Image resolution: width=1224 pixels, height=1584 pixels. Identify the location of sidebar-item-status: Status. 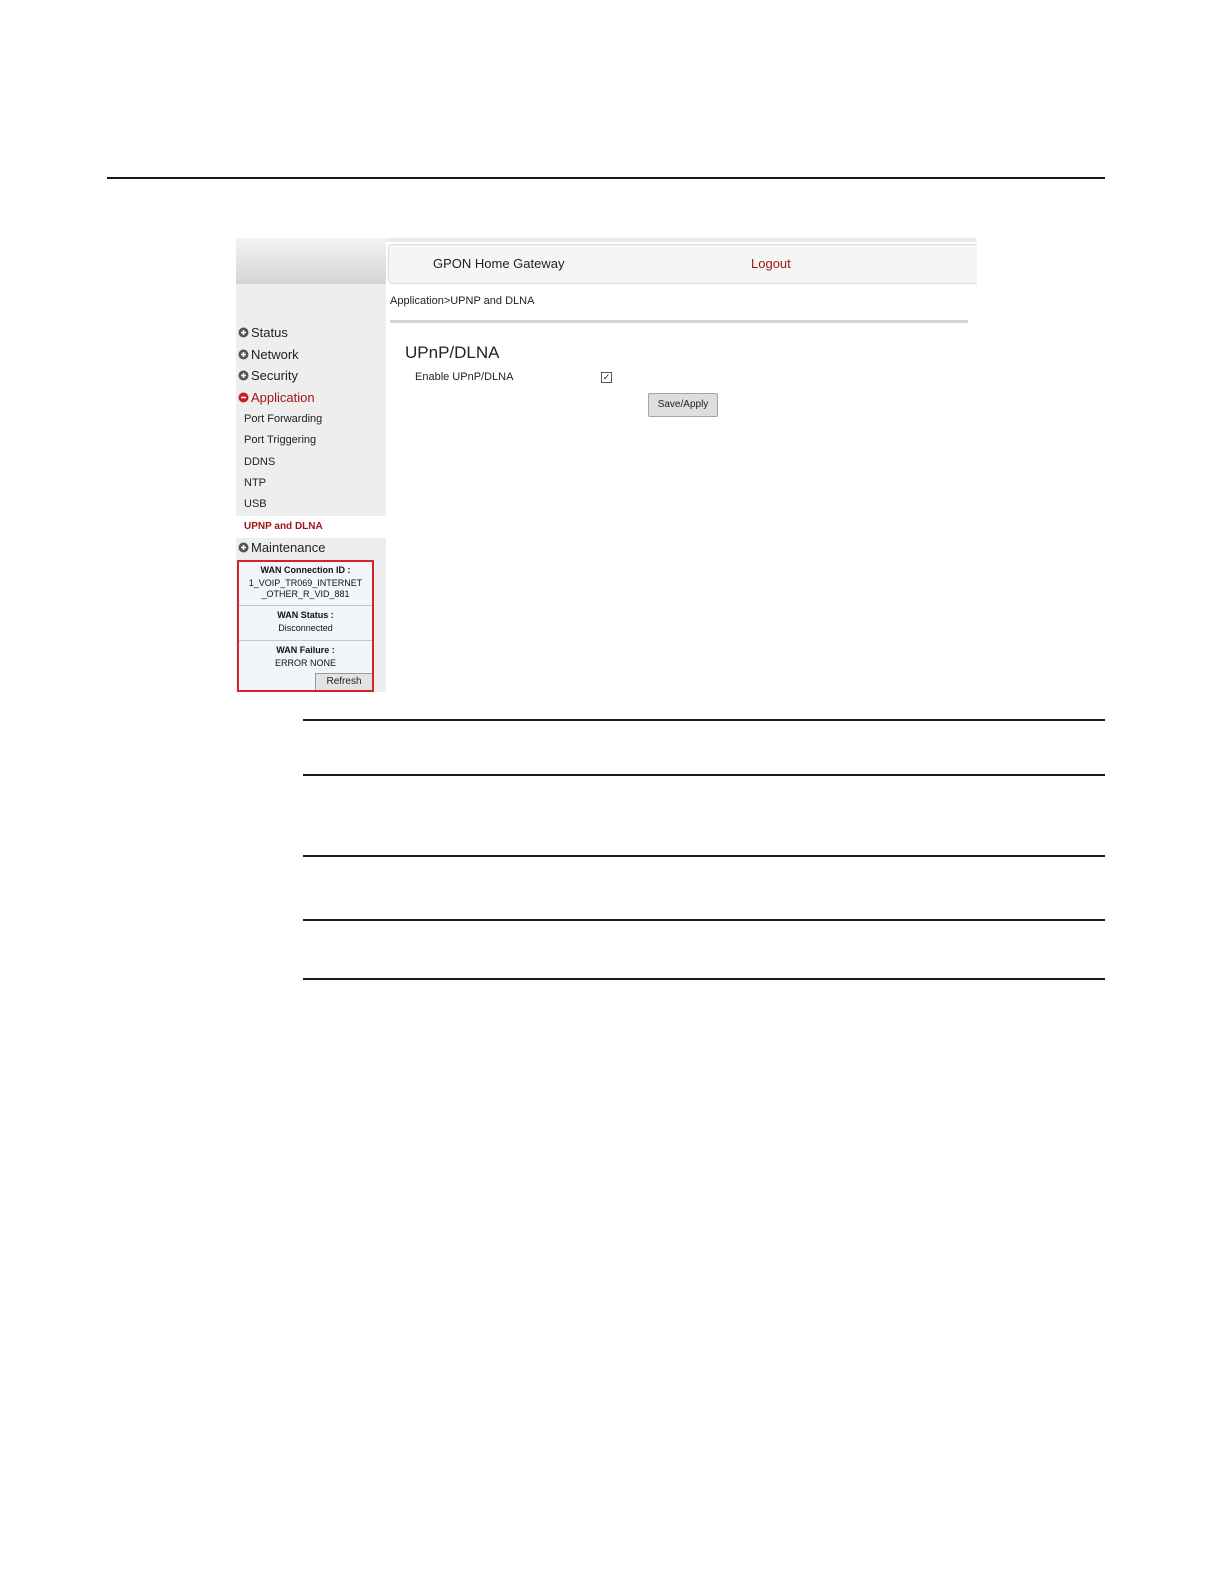
(263, 332).